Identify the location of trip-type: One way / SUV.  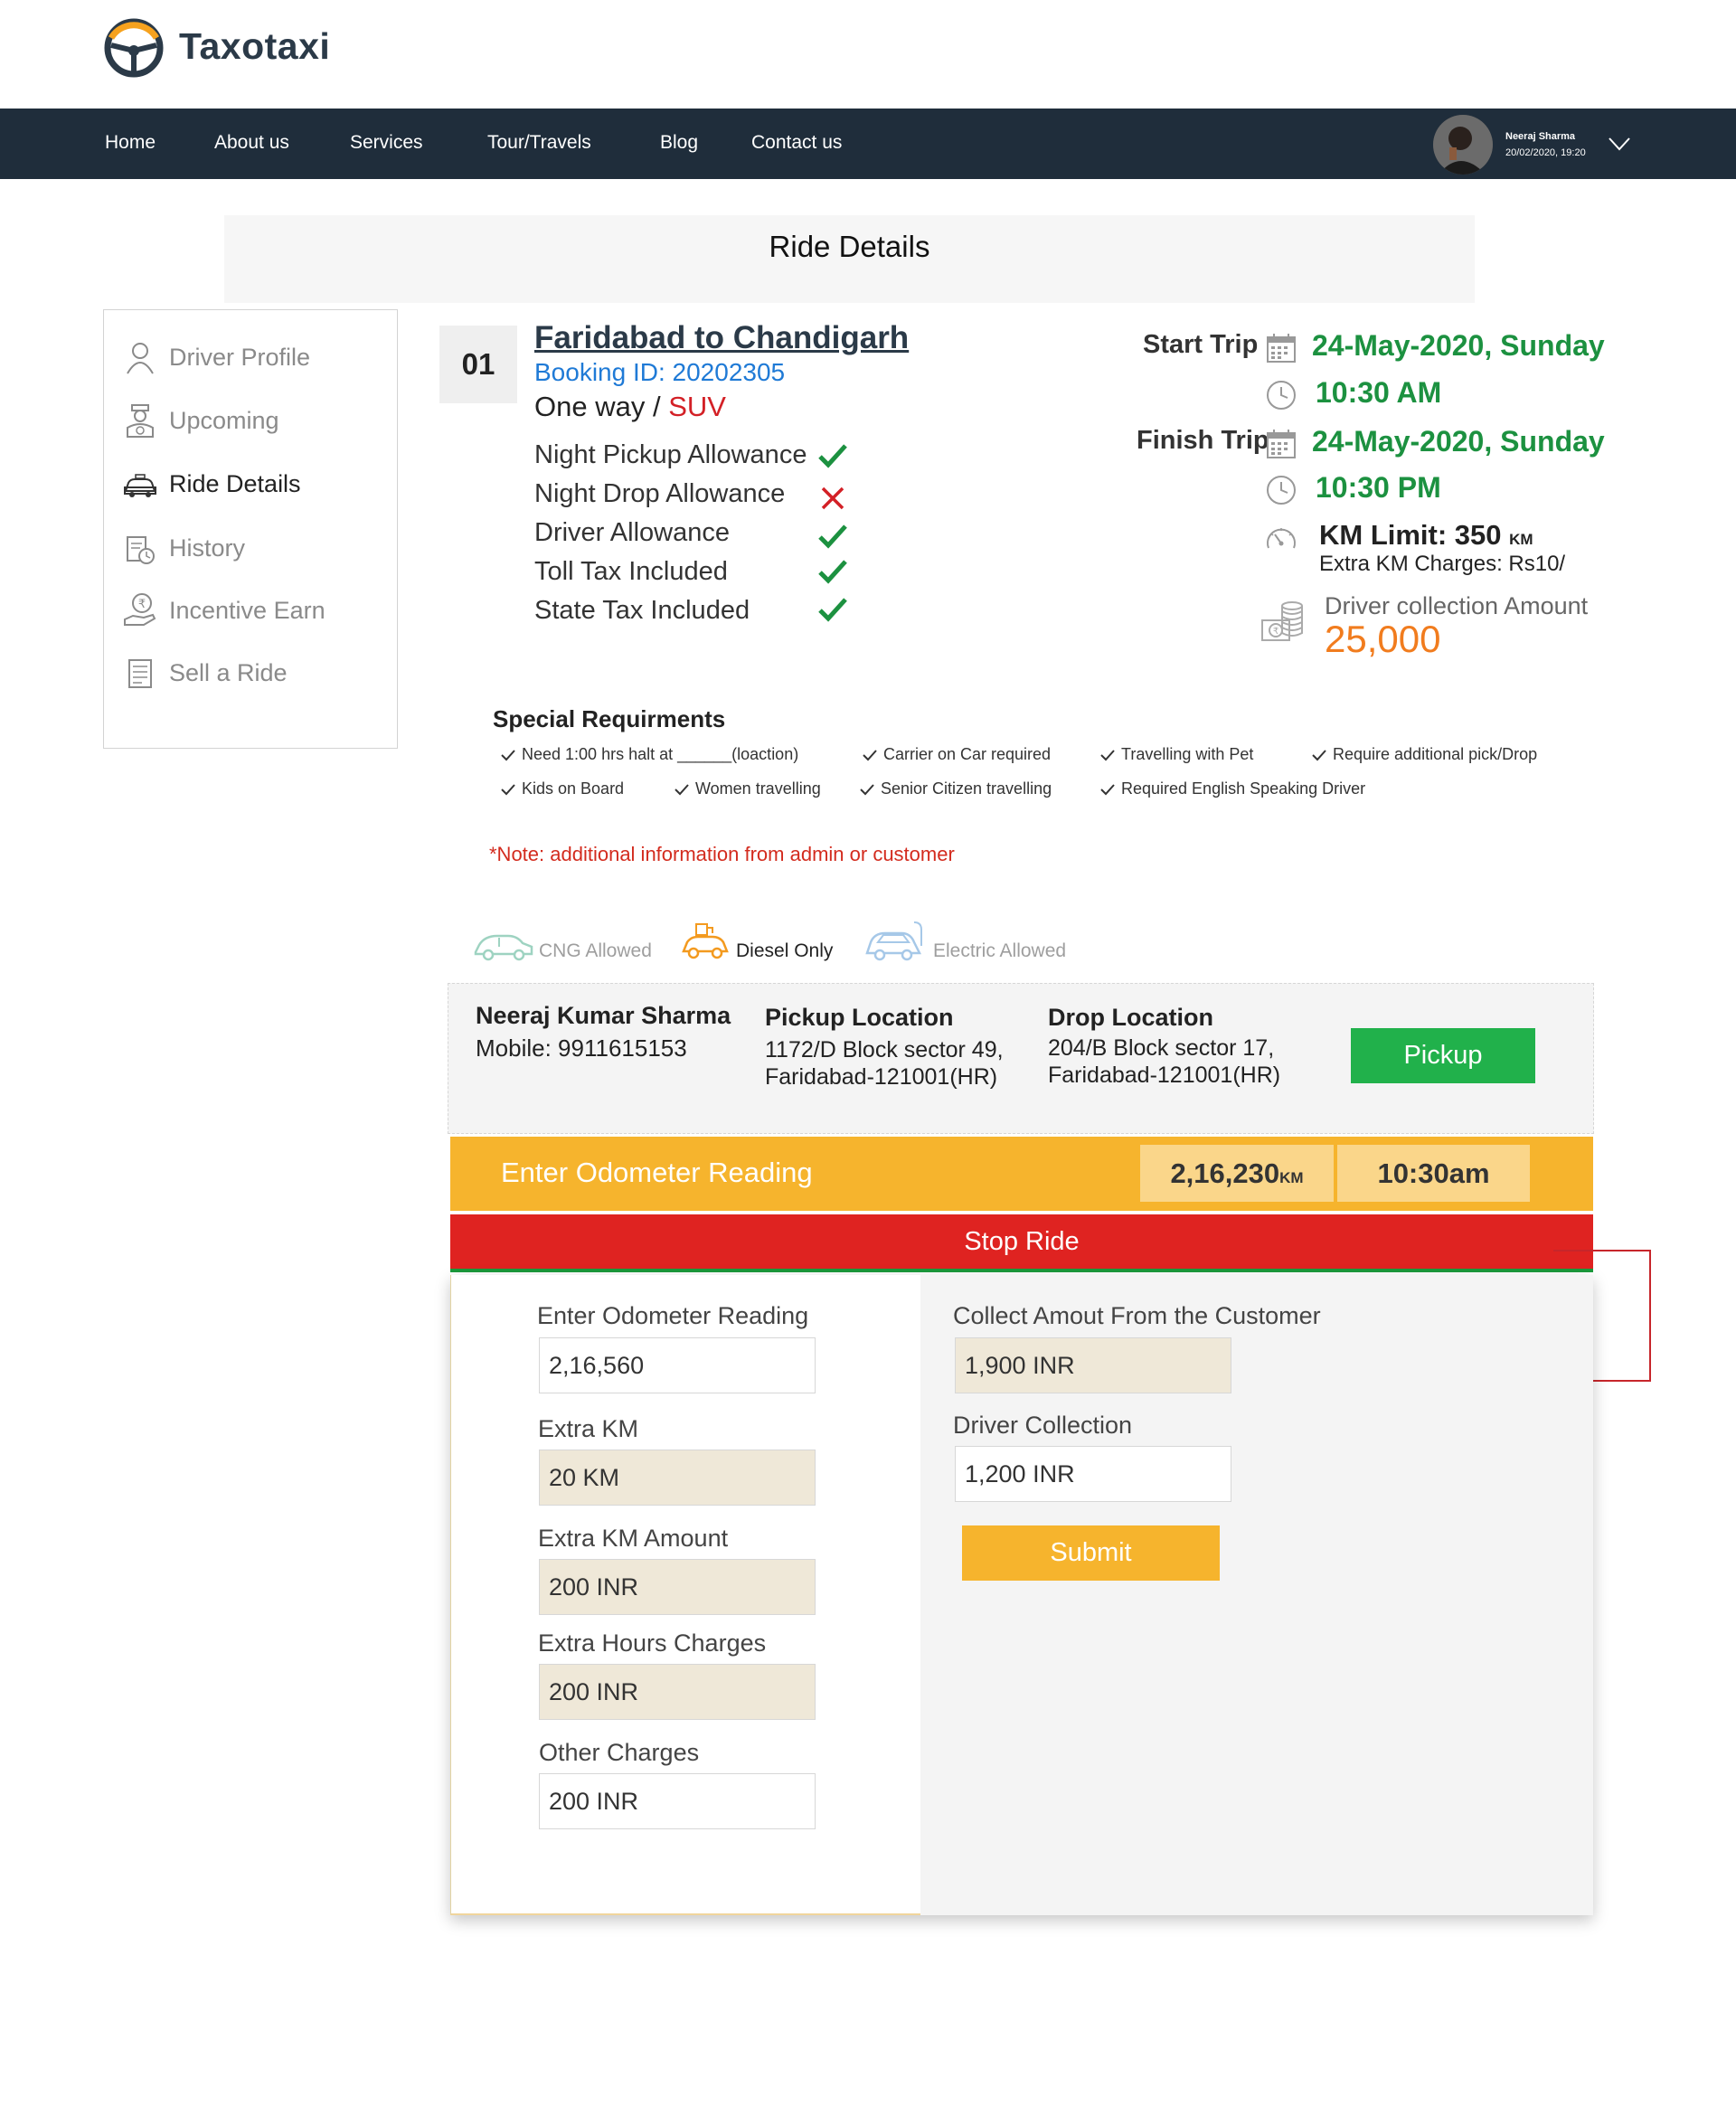
(630, 407).